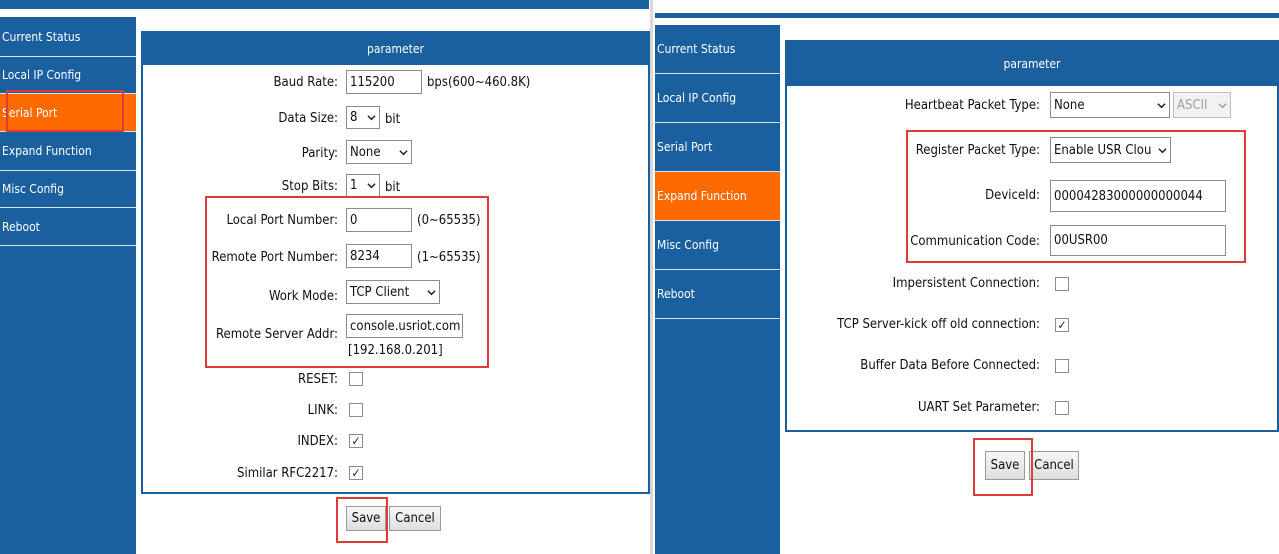 This screenshot has height=554, width=1279. Describe the element at coordinates (287, 473) in the screenshot. I see `rfc2217-label: Similar RFC2217:` at that location.